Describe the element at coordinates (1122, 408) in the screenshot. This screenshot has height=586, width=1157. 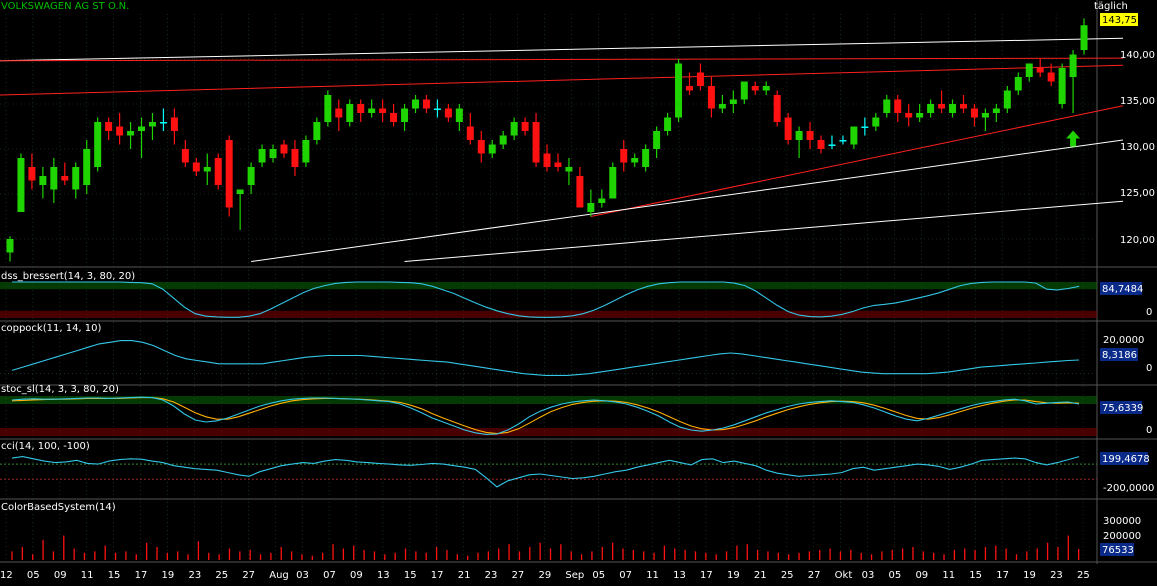
I see `stoc-value-label: 75,6339` at that location.